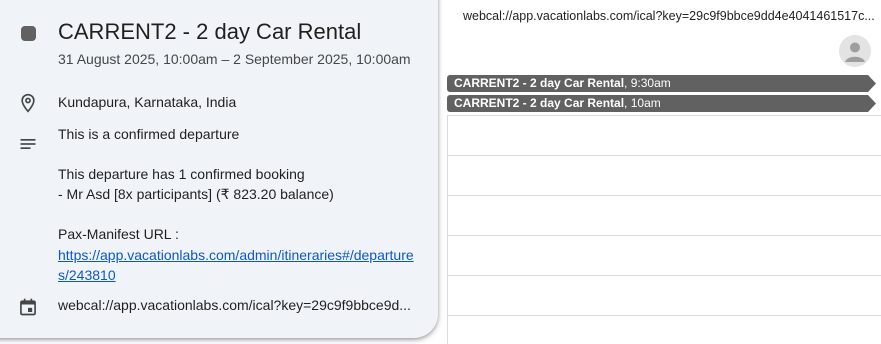 This screenshot has width=881, height=344. Describe the element at coordinates (855, 51) in the screenshot. I see `account-circle-icon` at that location.